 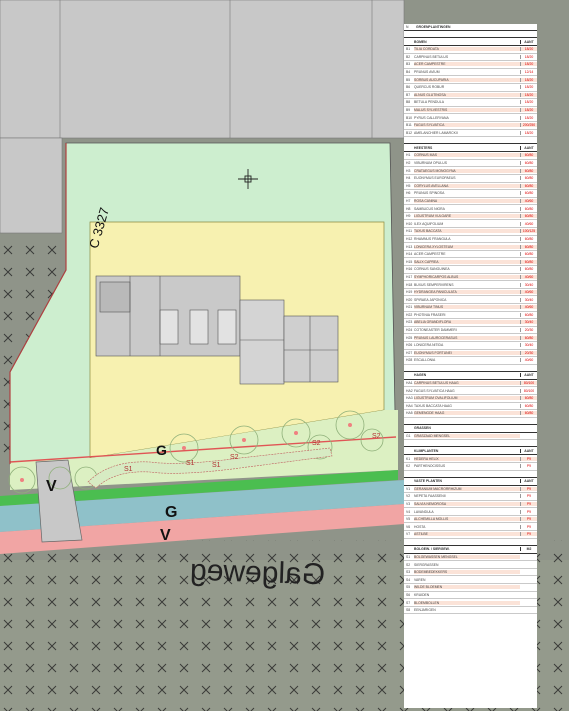 I want to click on legend-row-code: H19, so click(x=409, y=292).